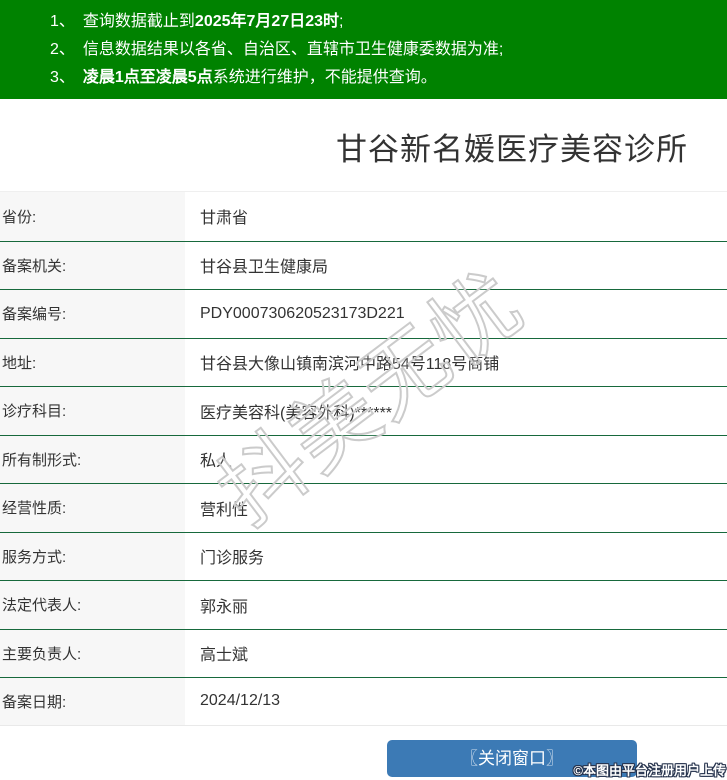 The height and width of the screenshot is (780, 727). I want to click on notice-number: 2、, so click(62, 49).